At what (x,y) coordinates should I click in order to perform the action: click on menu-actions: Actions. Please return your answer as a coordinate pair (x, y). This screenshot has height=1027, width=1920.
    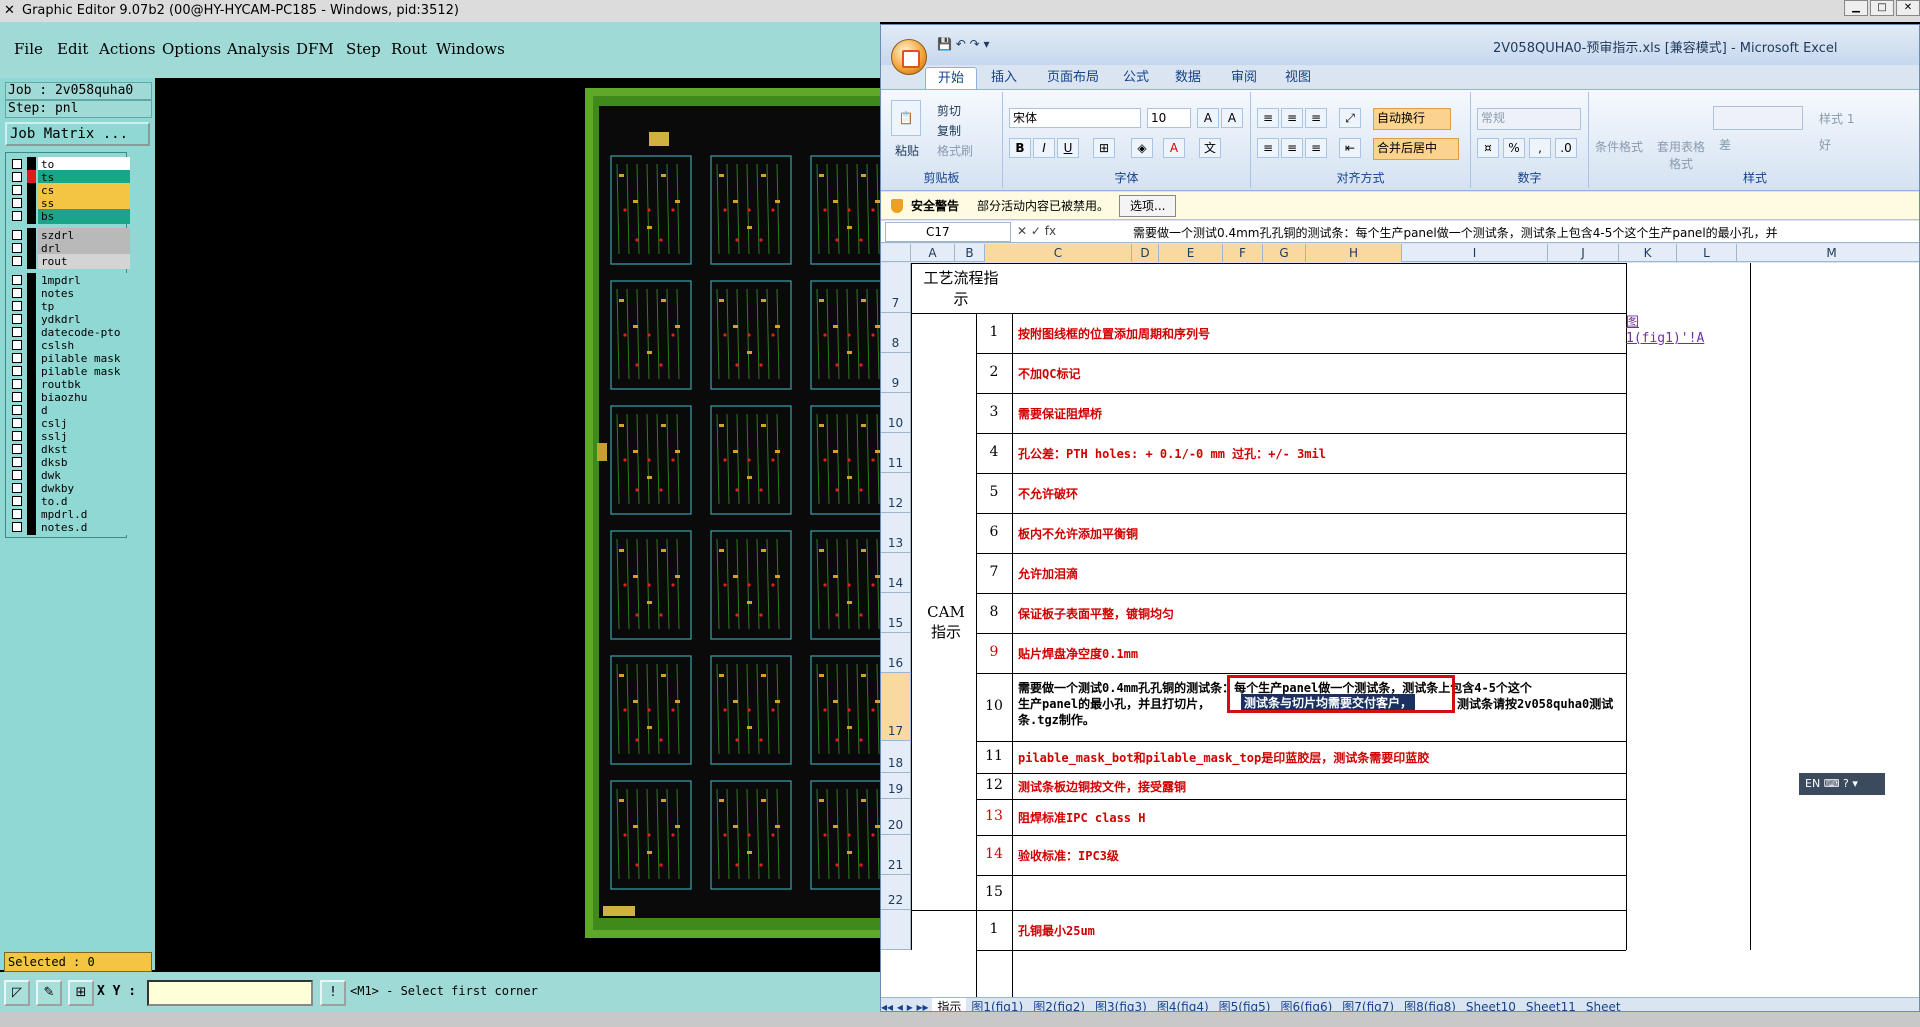
    Looking at the image, I should click on (127, 49).